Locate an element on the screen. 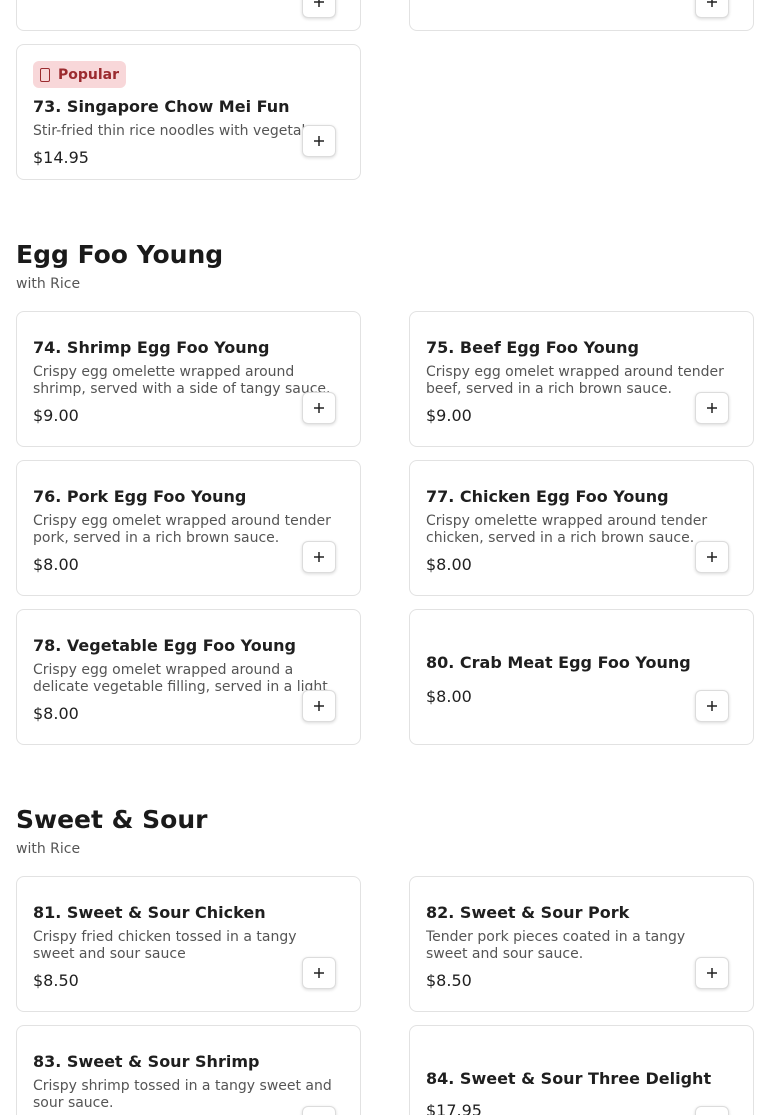 The image size is (770, 1115). item-name: 83. Sweet & Sour Shrimp is located at coordinates (146, 1061).